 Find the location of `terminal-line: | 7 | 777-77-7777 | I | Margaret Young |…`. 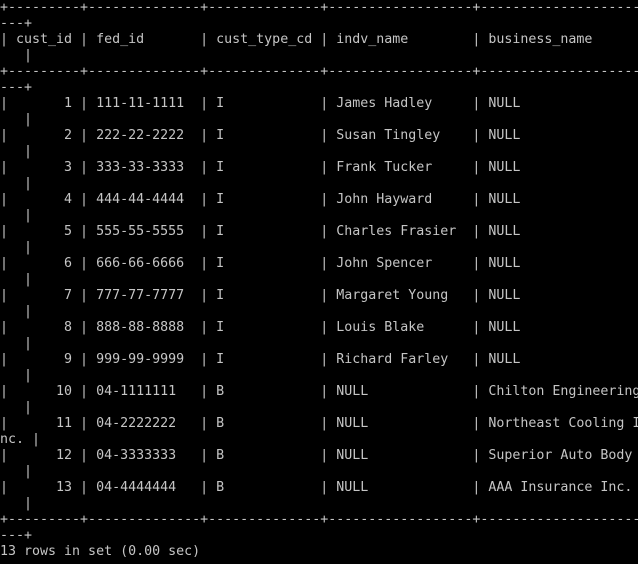

terminal-line: | 7 | 777-77-7777 | I | Margaret Young |… is located at coordinates (319, 295).